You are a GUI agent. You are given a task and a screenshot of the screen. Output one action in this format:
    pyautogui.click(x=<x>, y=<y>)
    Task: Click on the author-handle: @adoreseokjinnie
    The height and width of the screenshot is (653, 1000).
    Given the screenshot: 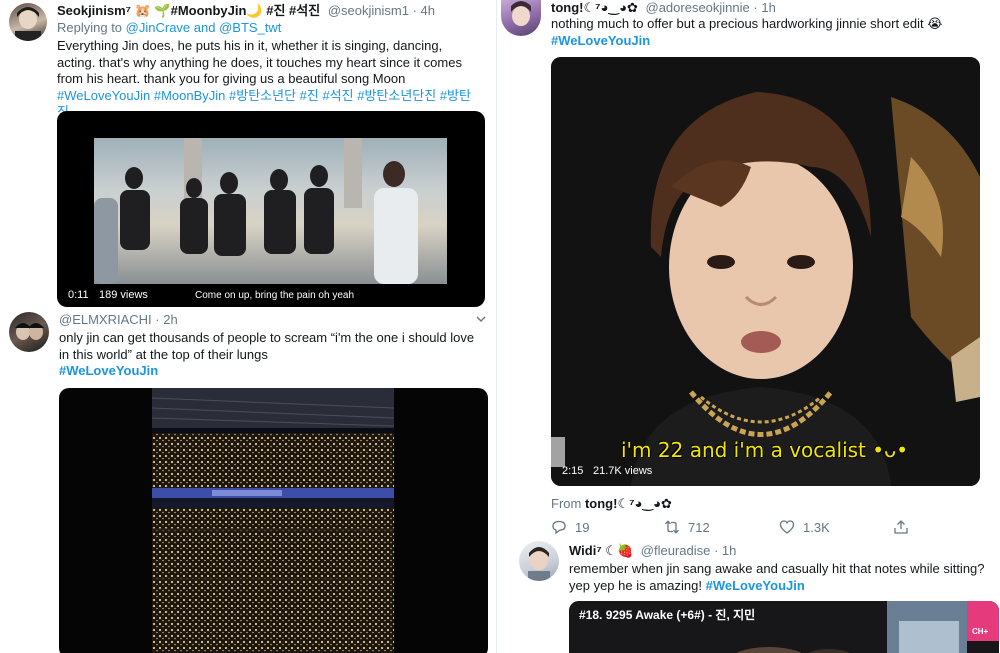 What is the action you would take?
    pyautogui.click(x=698, y=7)
    